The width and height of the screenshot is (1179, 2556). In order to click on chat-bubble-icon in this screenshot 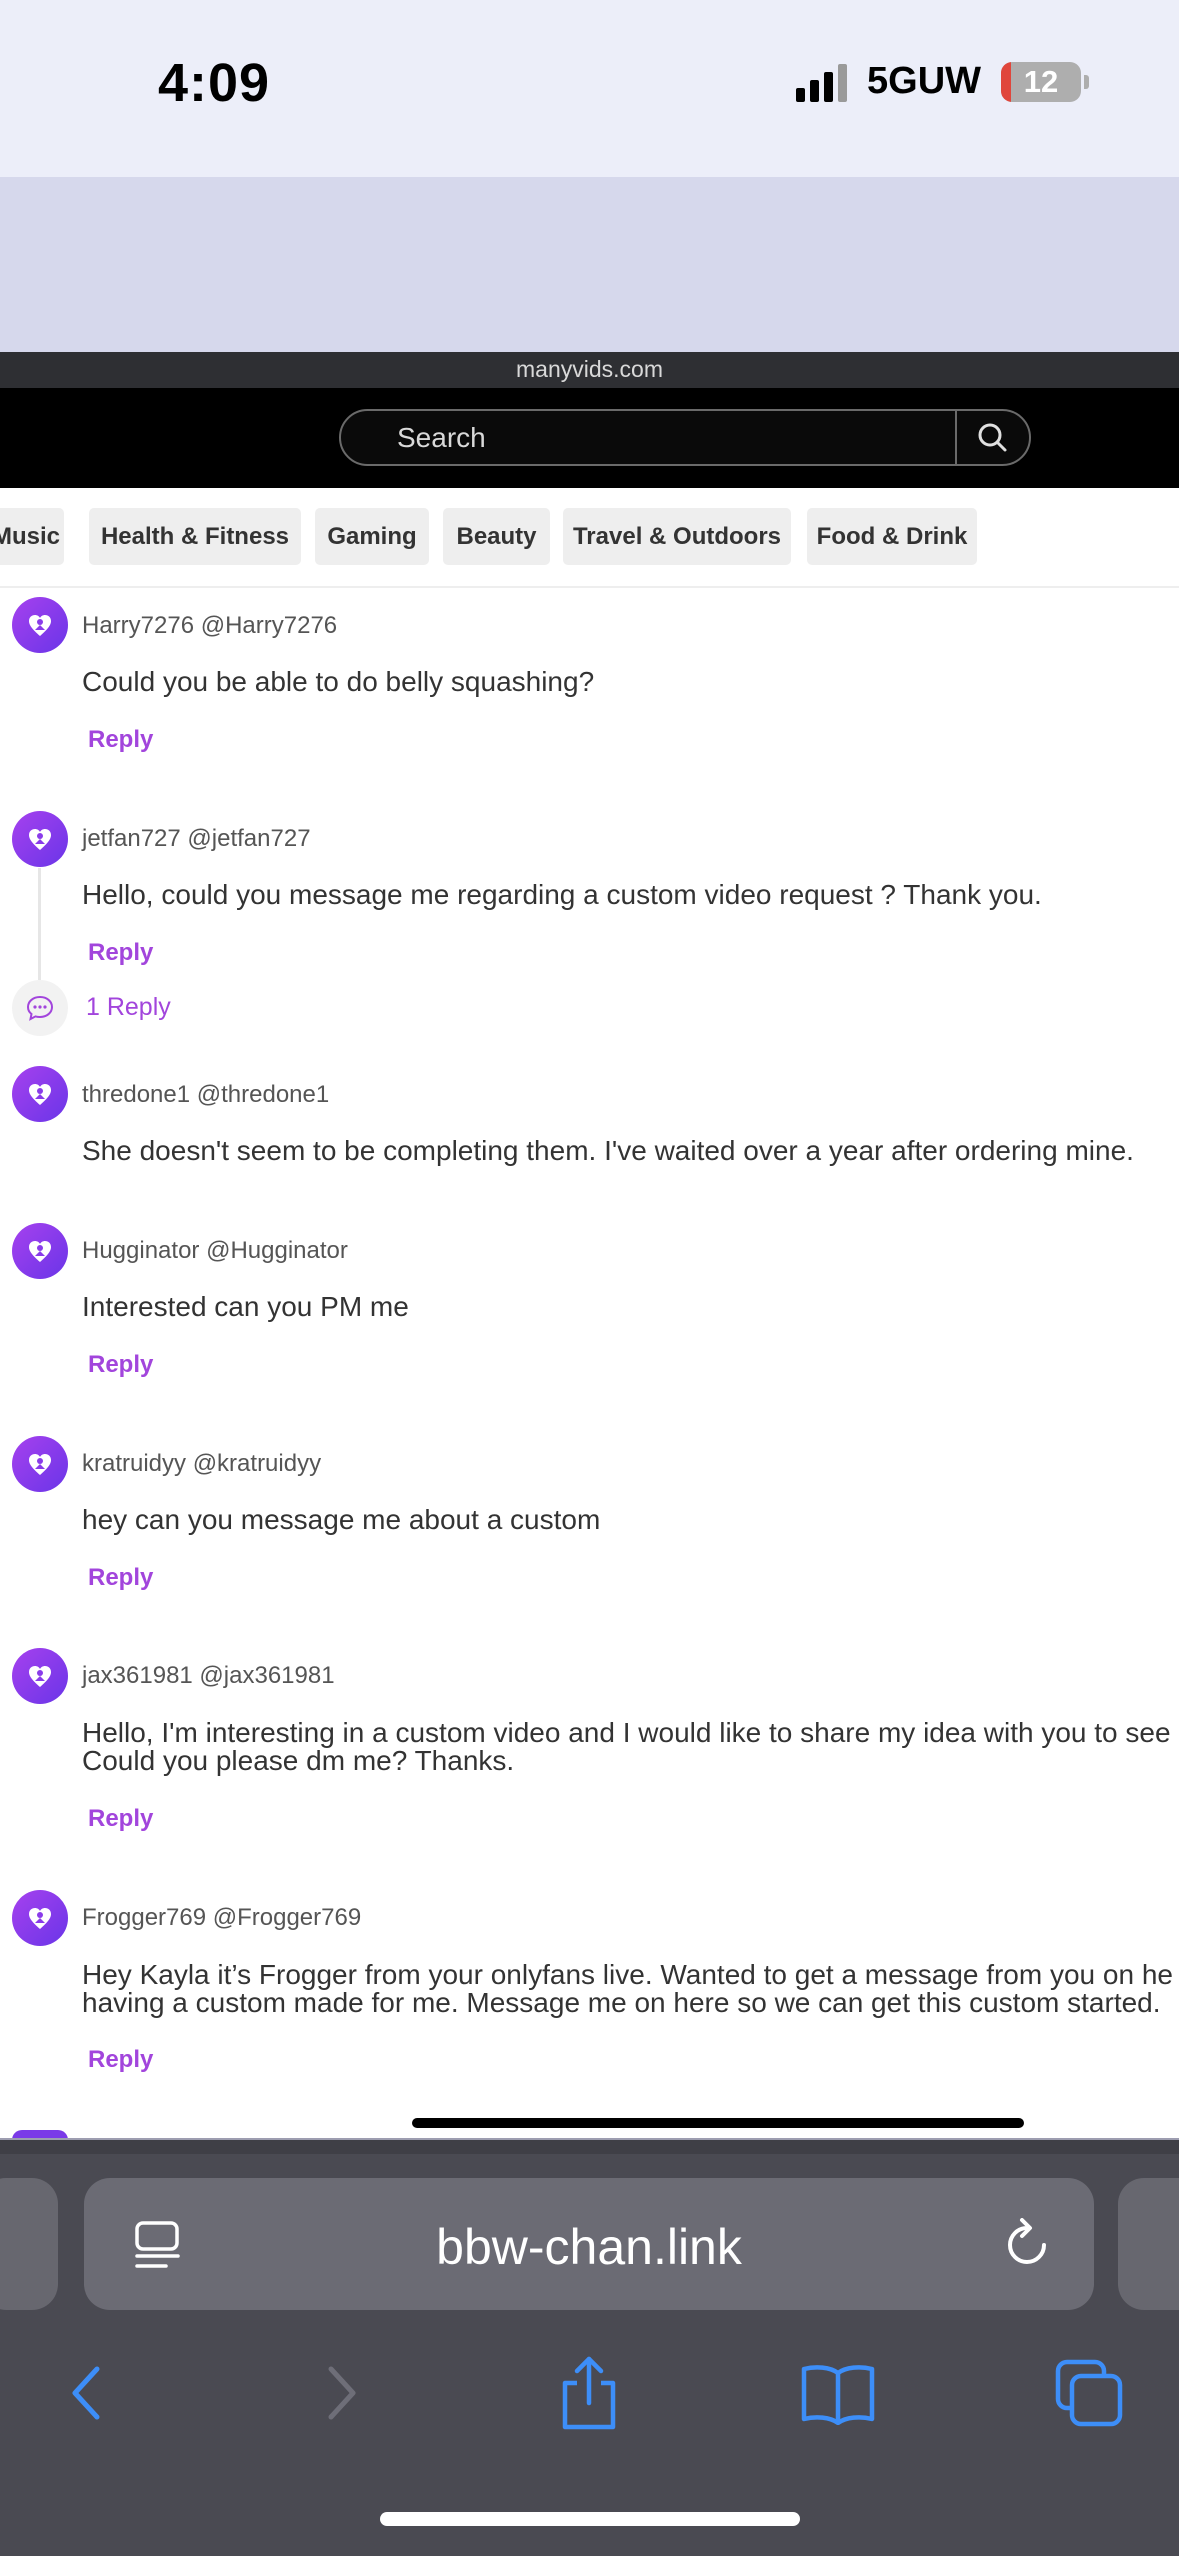, I will do `click(40, 1008)`.